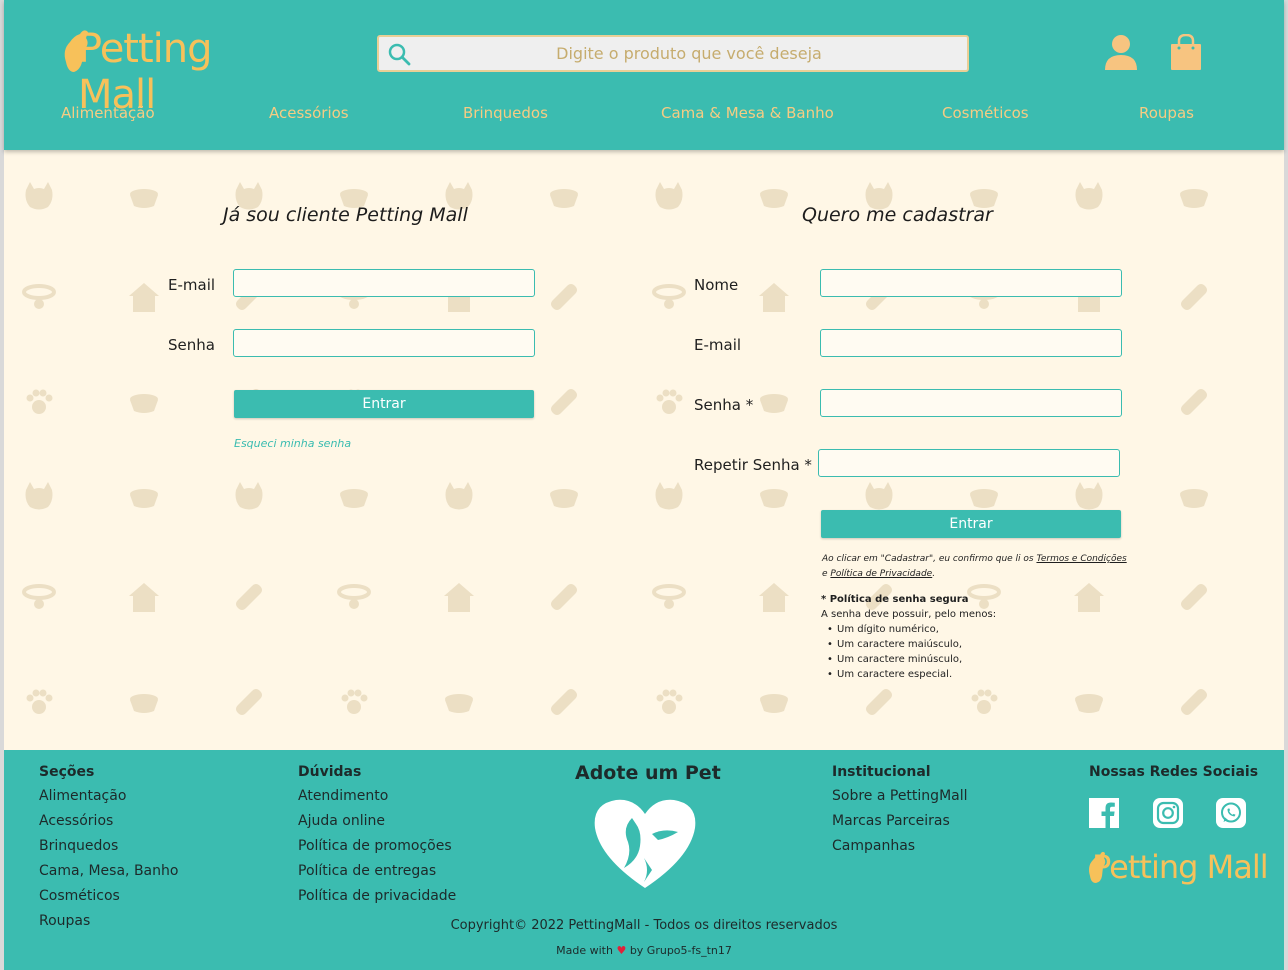 This screenshot has width=1288, height=970. Describe the element at coordinates (345, 215) in the screenshot. I see `login-title: Já sou cliente Petting Mall` at that location.